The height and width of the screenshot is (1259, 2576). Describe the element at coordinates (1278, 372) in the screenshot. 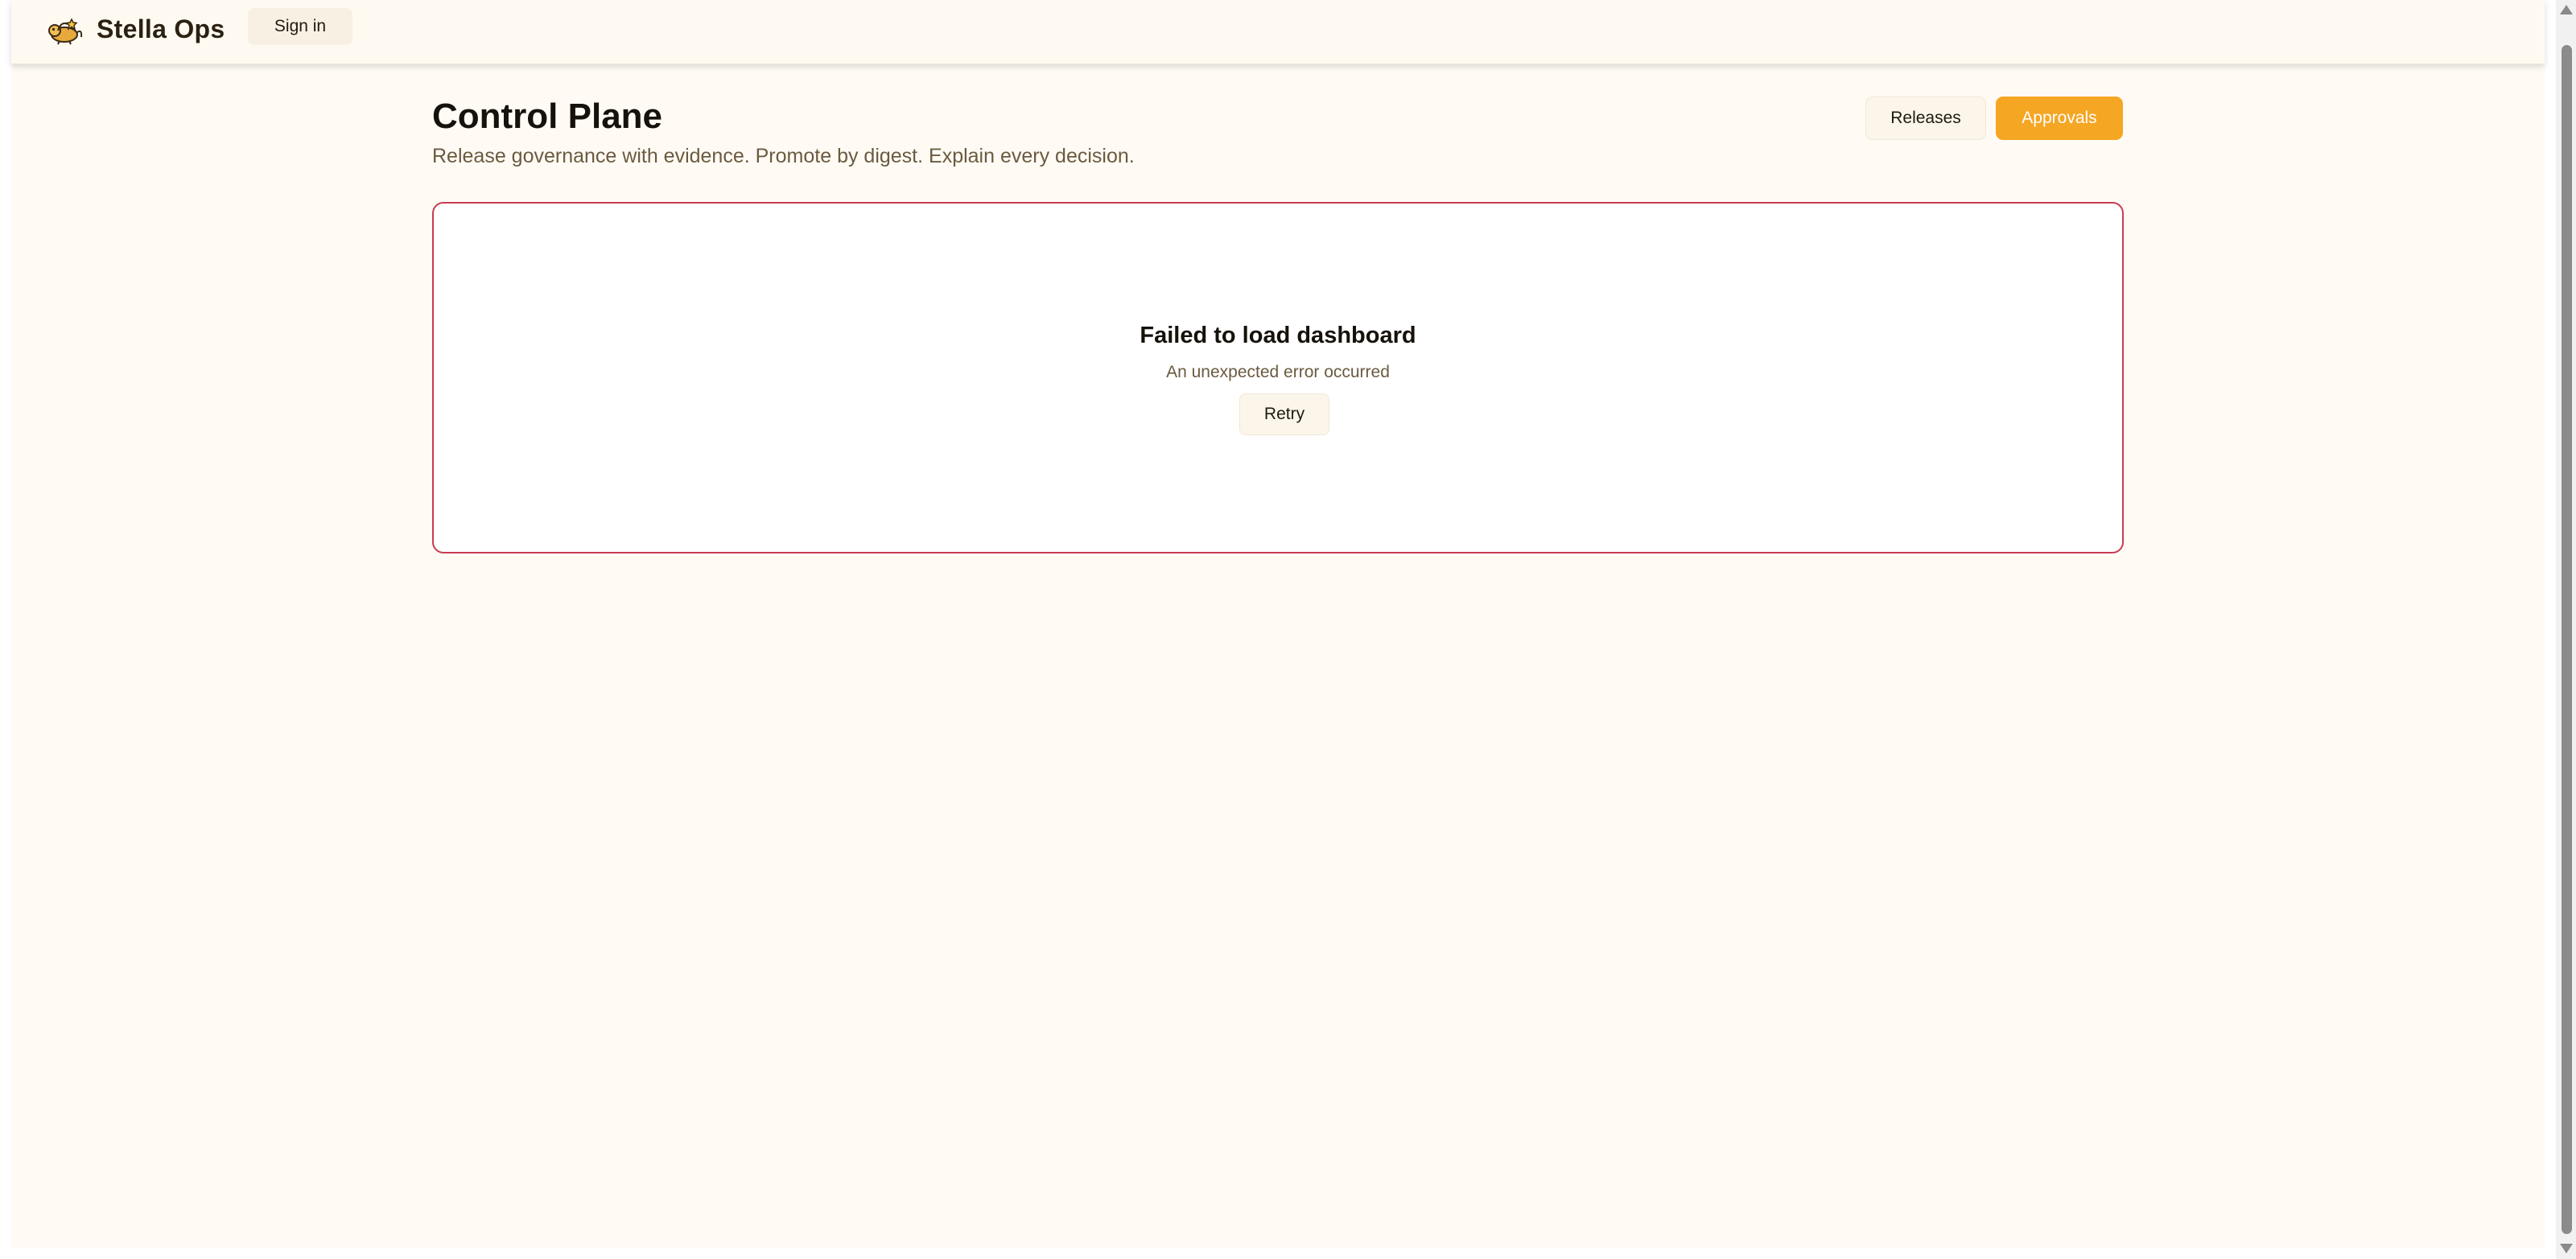

I see `error-message: An unexpected error occurred` at that location.